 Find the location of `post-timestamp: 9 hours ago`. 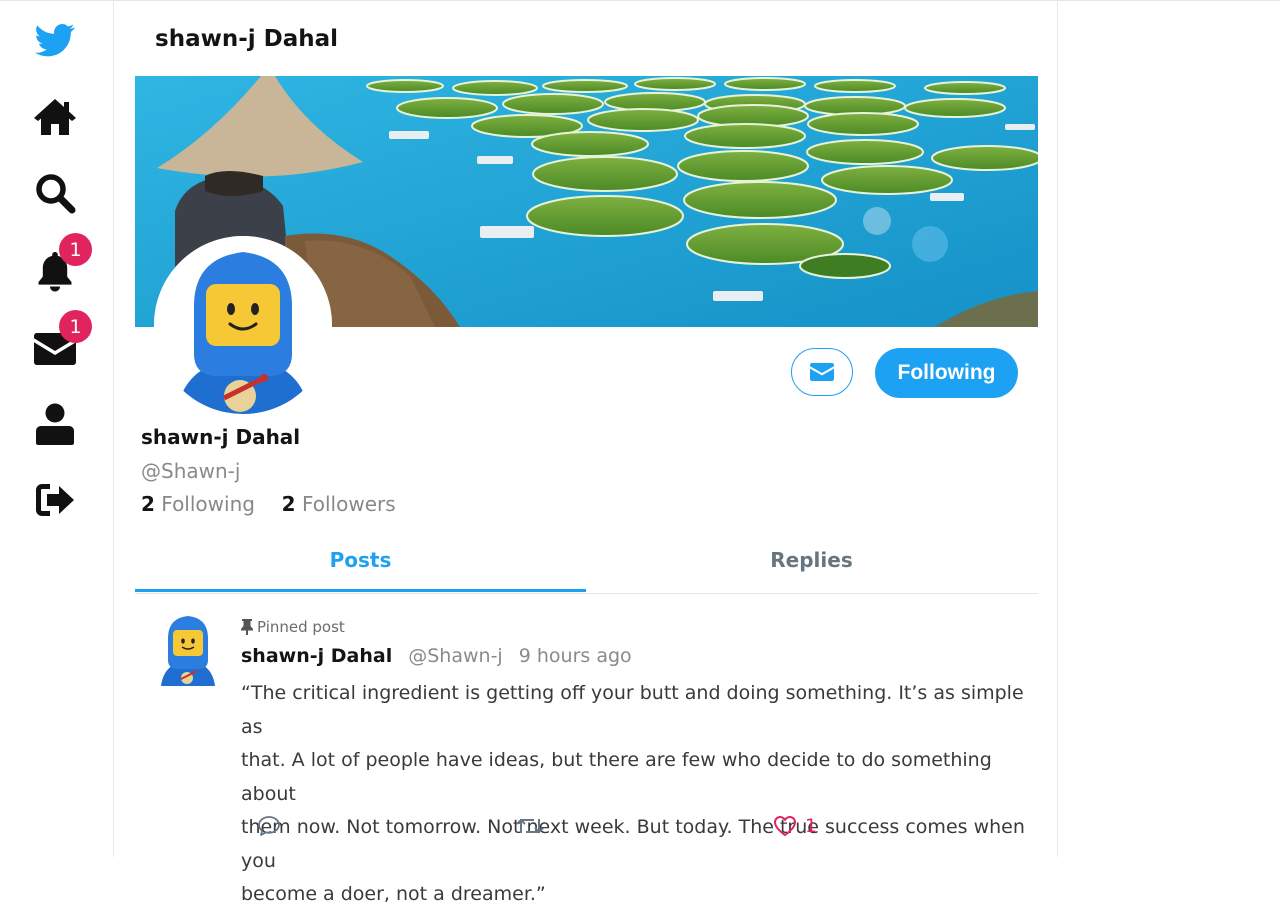

post-timestamp: 9 hours ago is located at coordinates (575, 656).